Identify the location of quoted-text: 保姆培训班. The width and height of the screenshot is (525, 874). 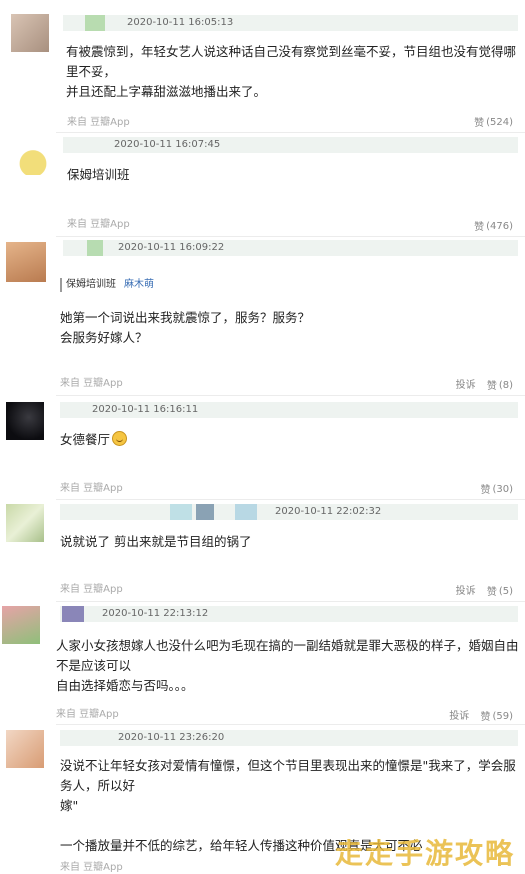
(91, 284).